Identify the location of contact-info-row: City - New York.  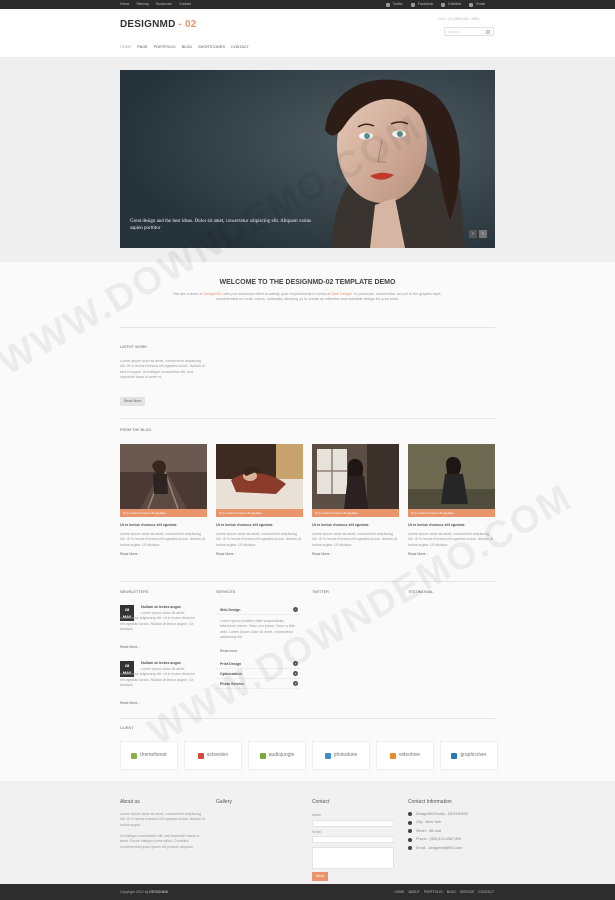
(453, 822).